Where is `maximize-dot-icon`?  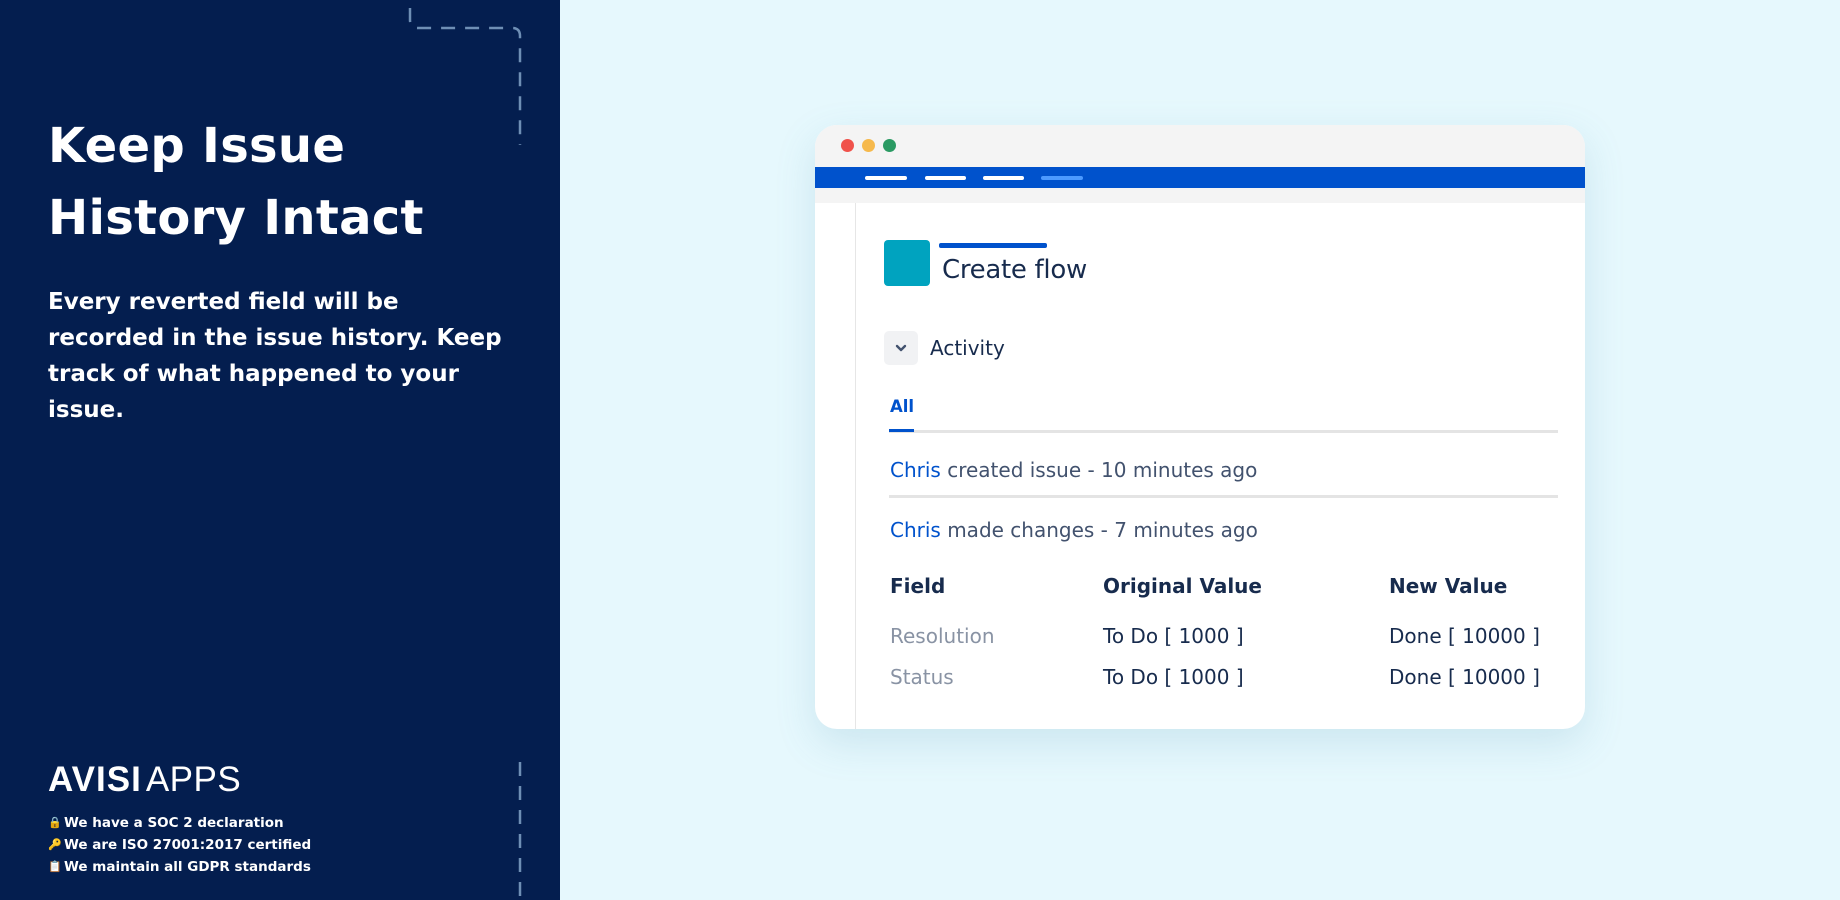
maximize-dot-icon is located at coordinates (889, 145).